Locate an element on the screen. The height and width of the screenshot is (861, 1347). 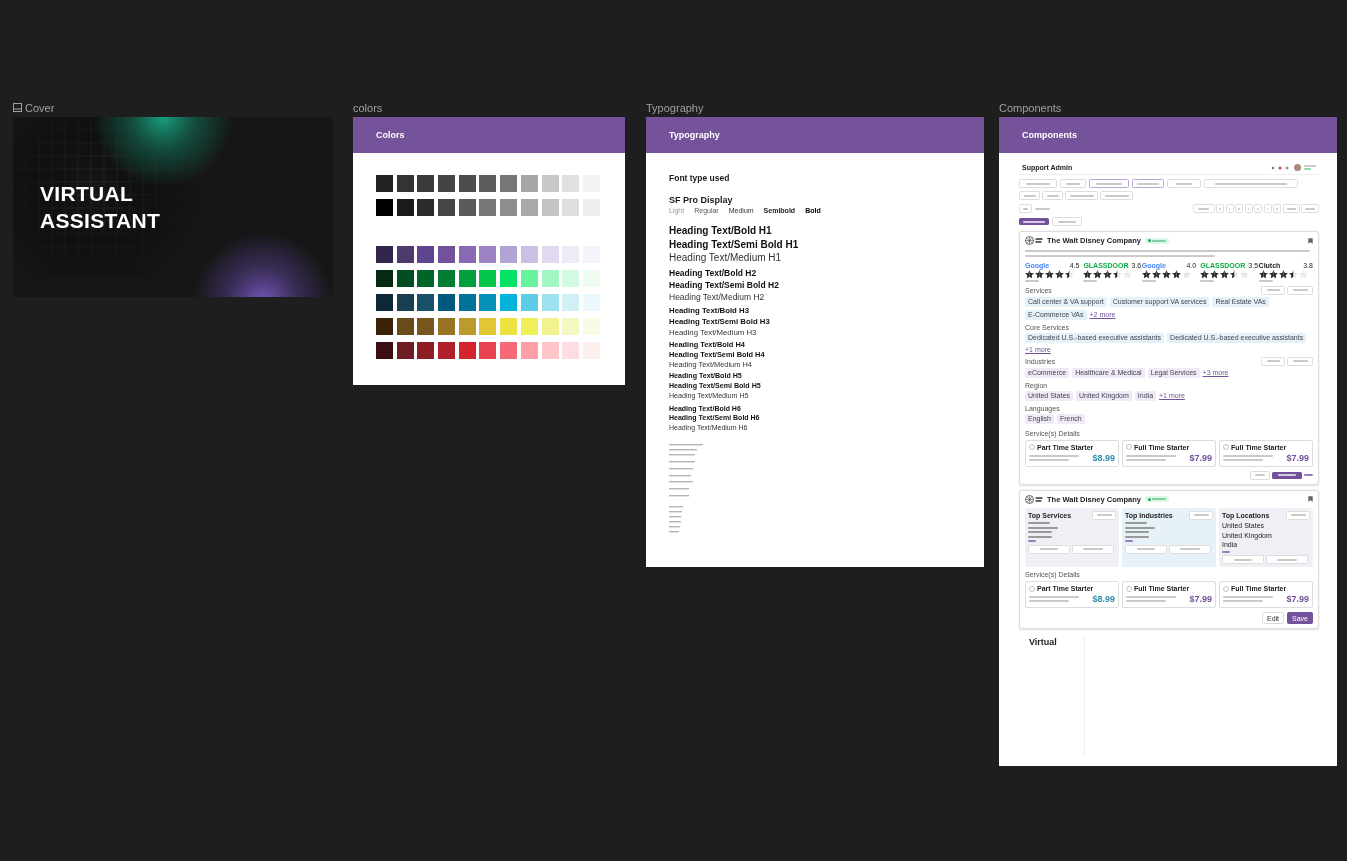
date-field is located at coordinates (1038, 183).